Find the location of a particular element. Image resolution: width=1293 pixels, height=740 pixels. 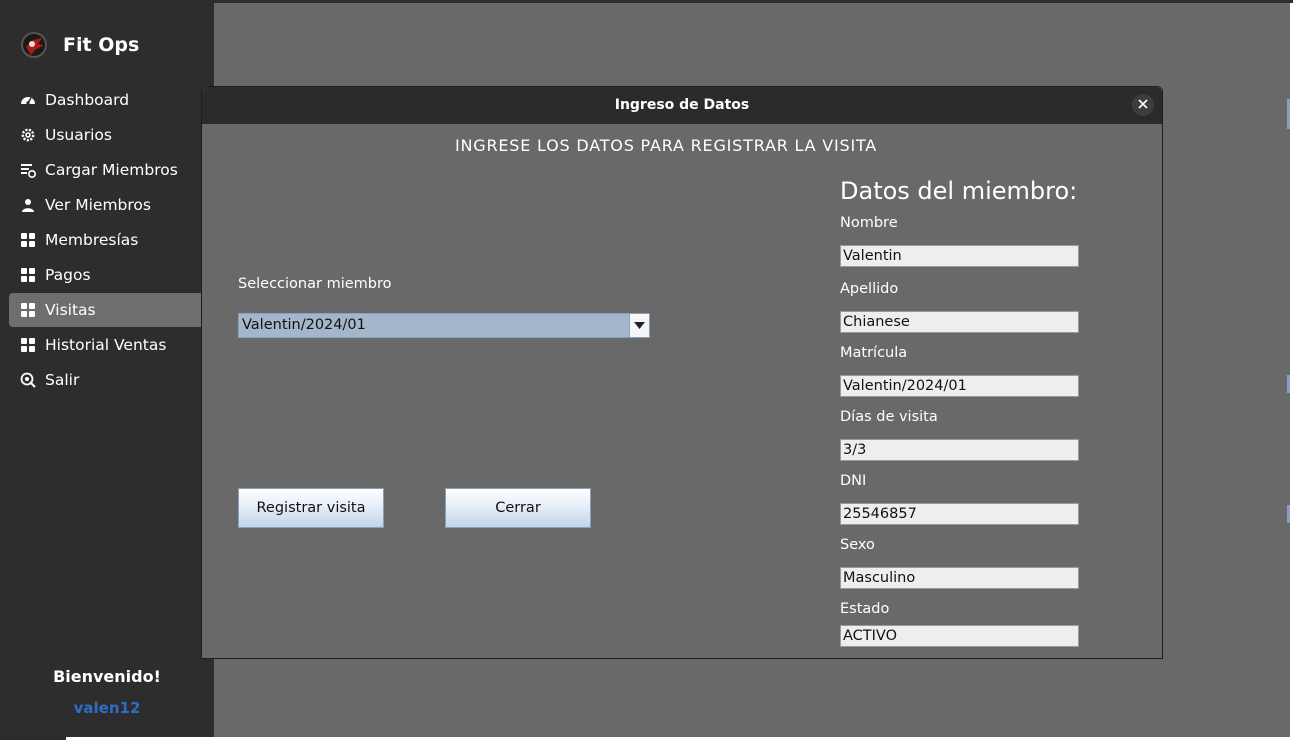

matricula-label: Matrícula is located at coordinates (874, 353).